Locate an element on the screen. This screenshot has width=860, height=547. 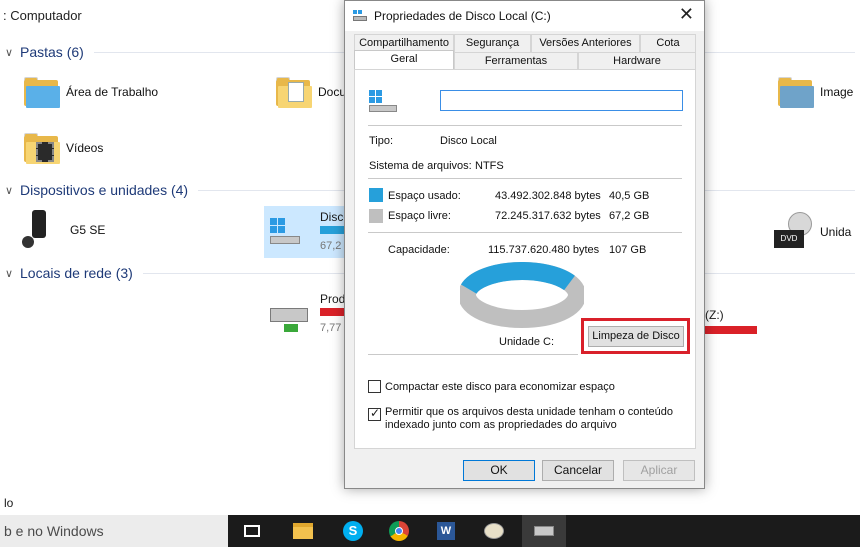
used-space-swatch is located at coordinates (376, 195).